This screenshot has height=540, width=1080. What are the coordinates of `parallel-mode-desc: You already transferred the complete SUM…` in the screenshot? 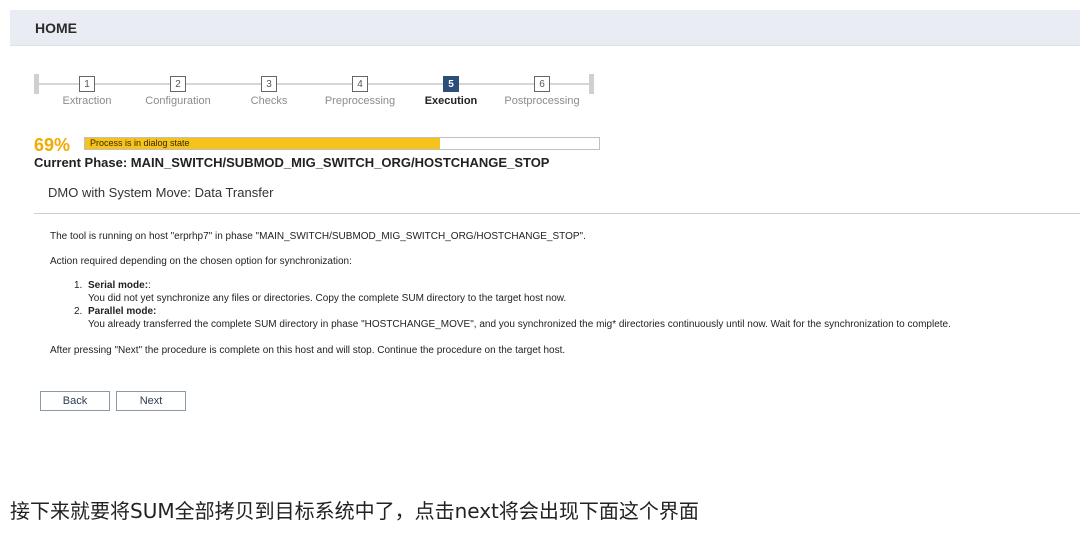 It's located at (519, 324).